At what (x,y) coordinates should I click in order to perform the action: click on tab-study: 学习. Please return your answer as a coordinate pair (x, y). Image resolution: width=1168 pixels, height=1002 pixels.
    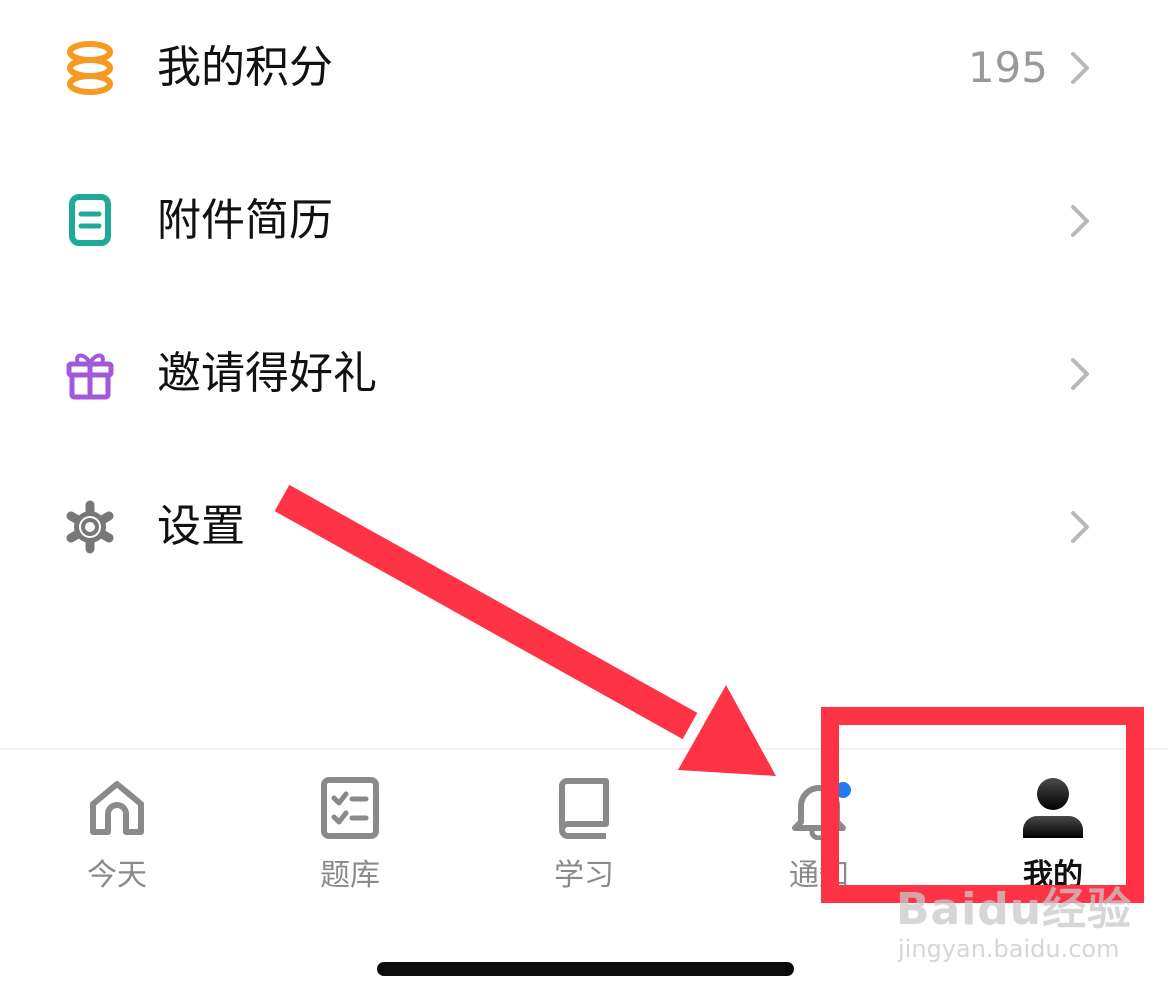
    Looking at the image, I should click on (584, 830).